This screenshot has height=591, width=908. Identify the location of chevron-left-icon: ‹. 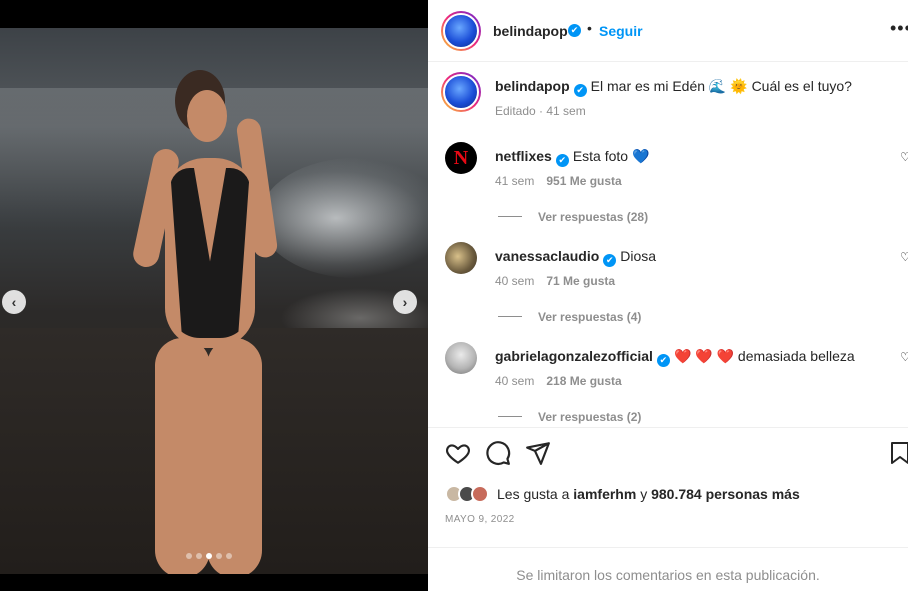
(14, 302).